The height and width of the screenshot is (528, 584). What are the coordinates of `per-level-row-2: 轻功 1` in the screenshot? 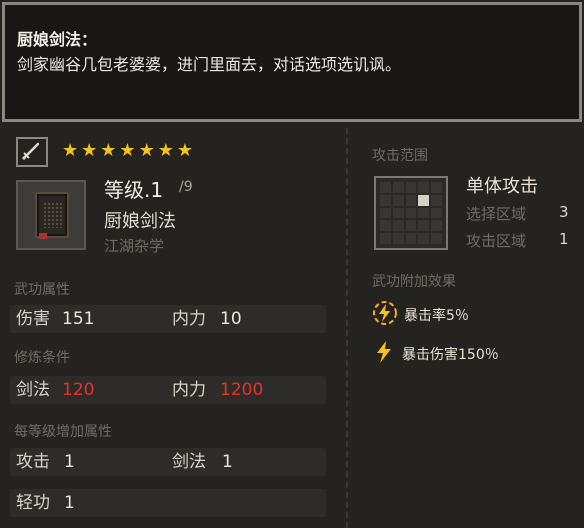 It's located at (168, 503).